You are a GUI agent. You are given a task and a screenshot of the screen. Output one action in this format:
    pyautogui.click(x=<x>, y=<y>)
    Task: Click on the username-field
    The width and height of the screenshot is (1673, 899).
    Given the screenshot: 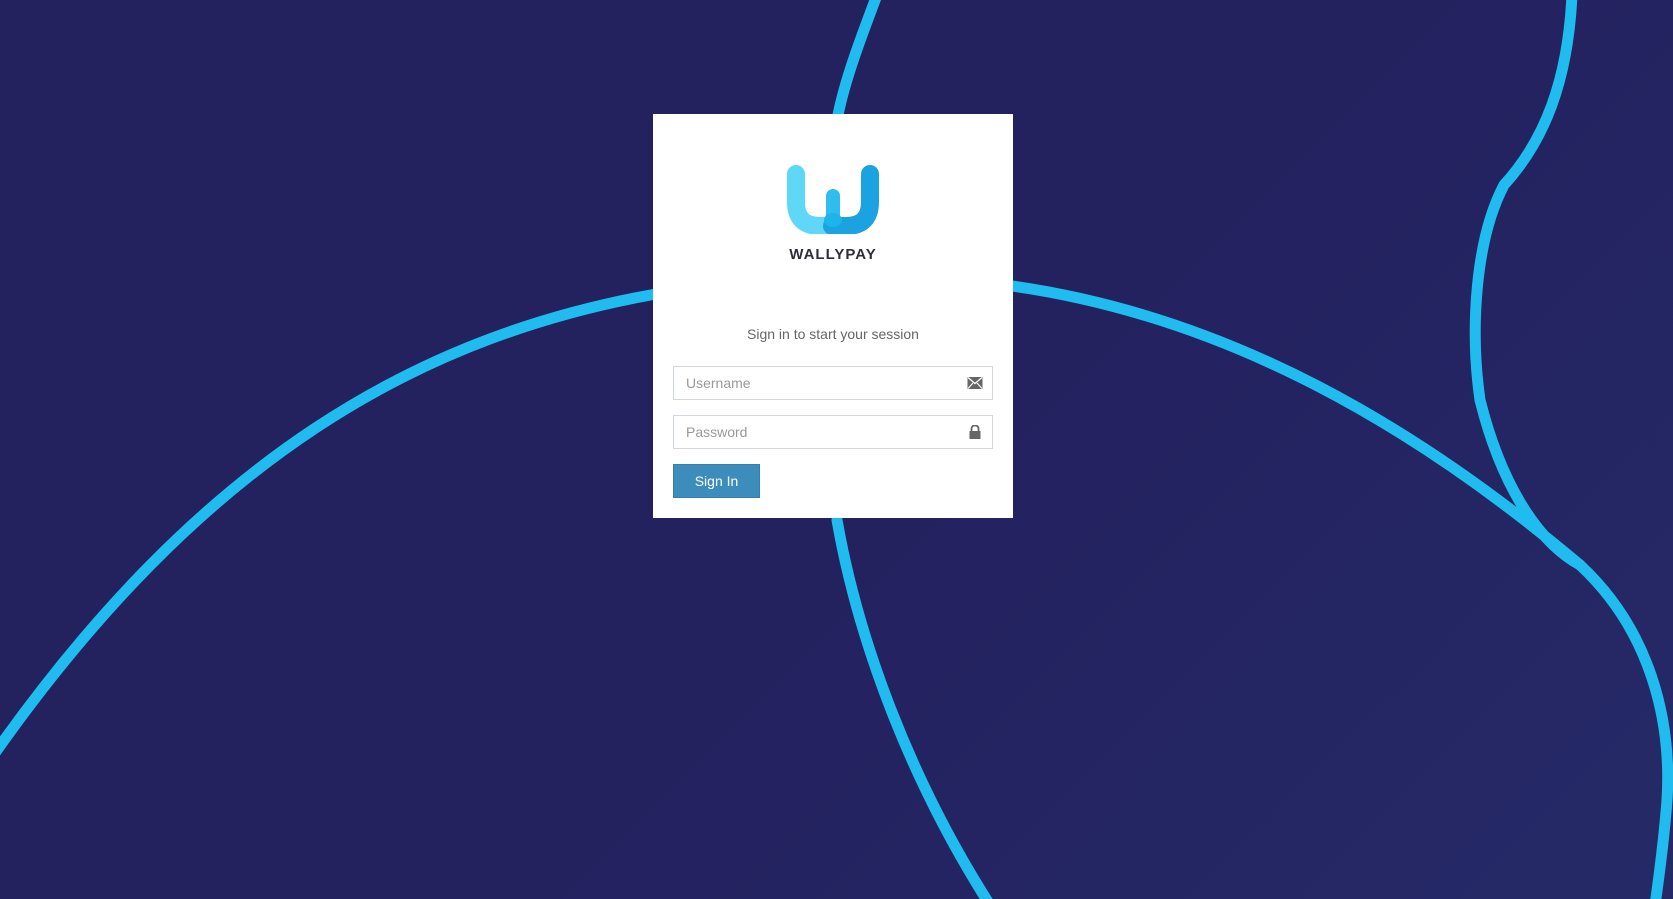 What is the action you would take?
    pyautogui.click(x=833, y=383)
    